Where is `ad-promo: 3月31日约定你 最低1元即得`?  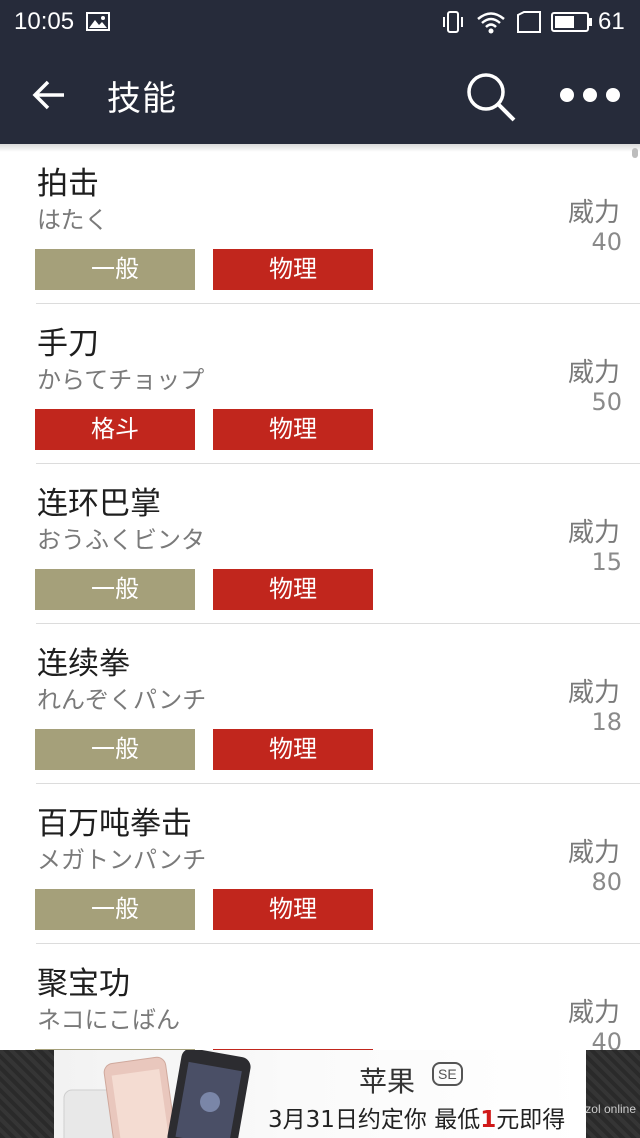 ad-promo: 3月31日约定你 最低1元即得 is located at coordinates (416, 1117).